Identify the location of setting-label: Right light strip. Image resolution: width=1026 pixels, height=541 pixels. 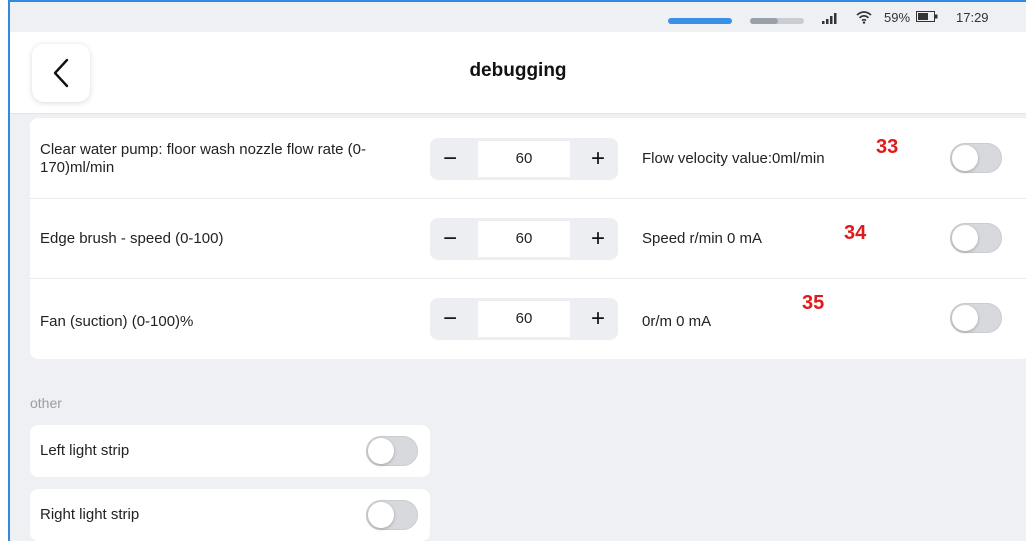
(90, 514).